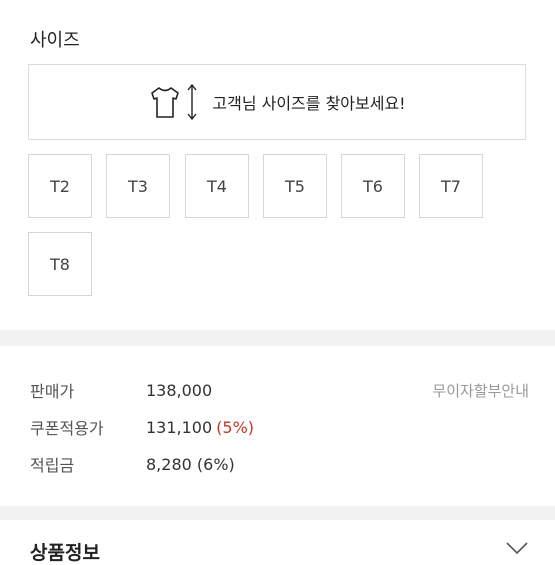 Image resolution: width=555 pixels, height=565 pixels. I want to click on coupon-price-value: 131,100, so click(179, 427).